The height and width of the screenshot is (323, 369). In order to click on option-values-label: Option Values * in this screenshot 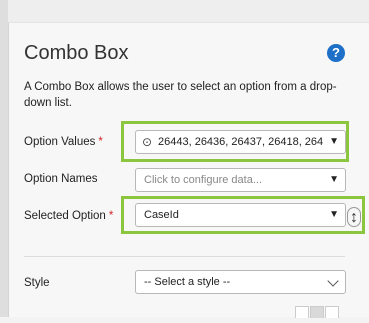, I will do `click(63, 142)`.